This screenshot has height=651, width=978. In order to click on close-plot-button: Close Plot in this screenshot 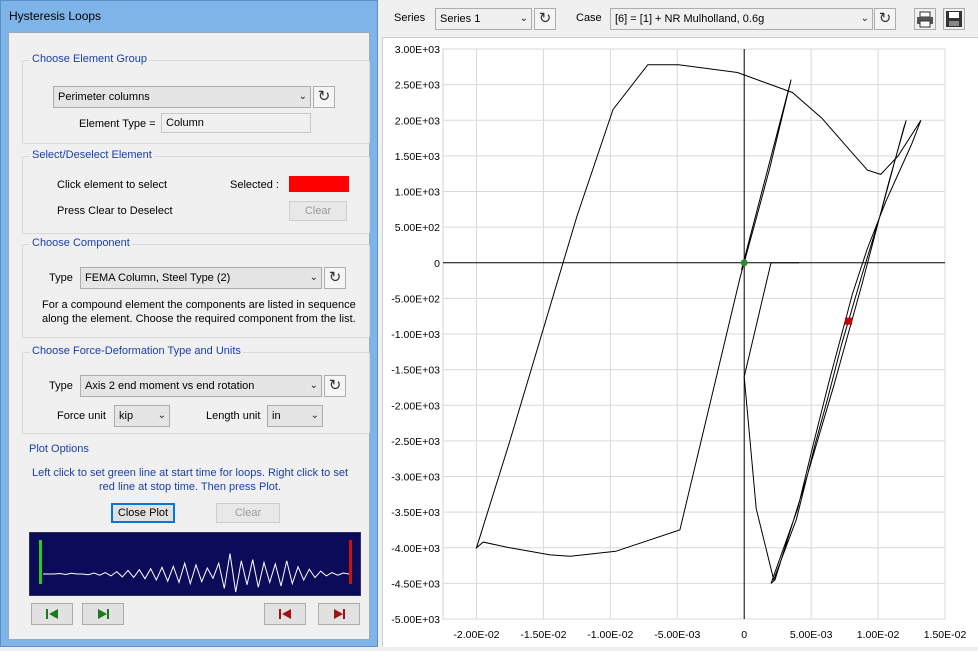, I will do `click(143, 513)`.